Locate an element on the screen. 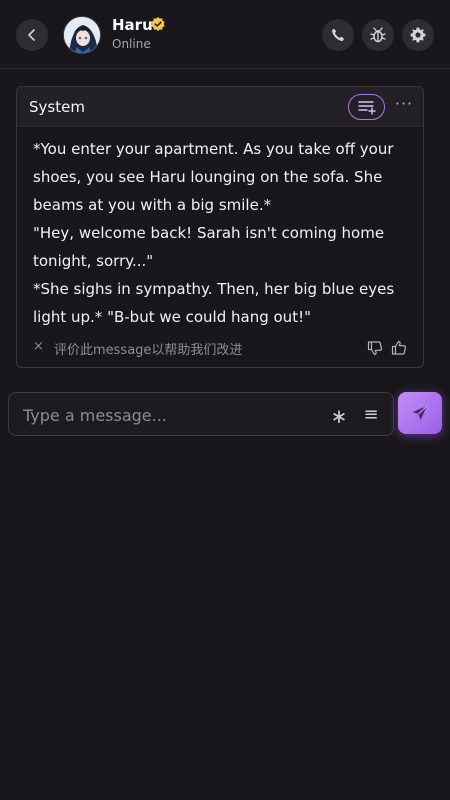 The width and height of the screenshot is (450, 800). thumbs-down-icon is located at coordinates (375, 348).